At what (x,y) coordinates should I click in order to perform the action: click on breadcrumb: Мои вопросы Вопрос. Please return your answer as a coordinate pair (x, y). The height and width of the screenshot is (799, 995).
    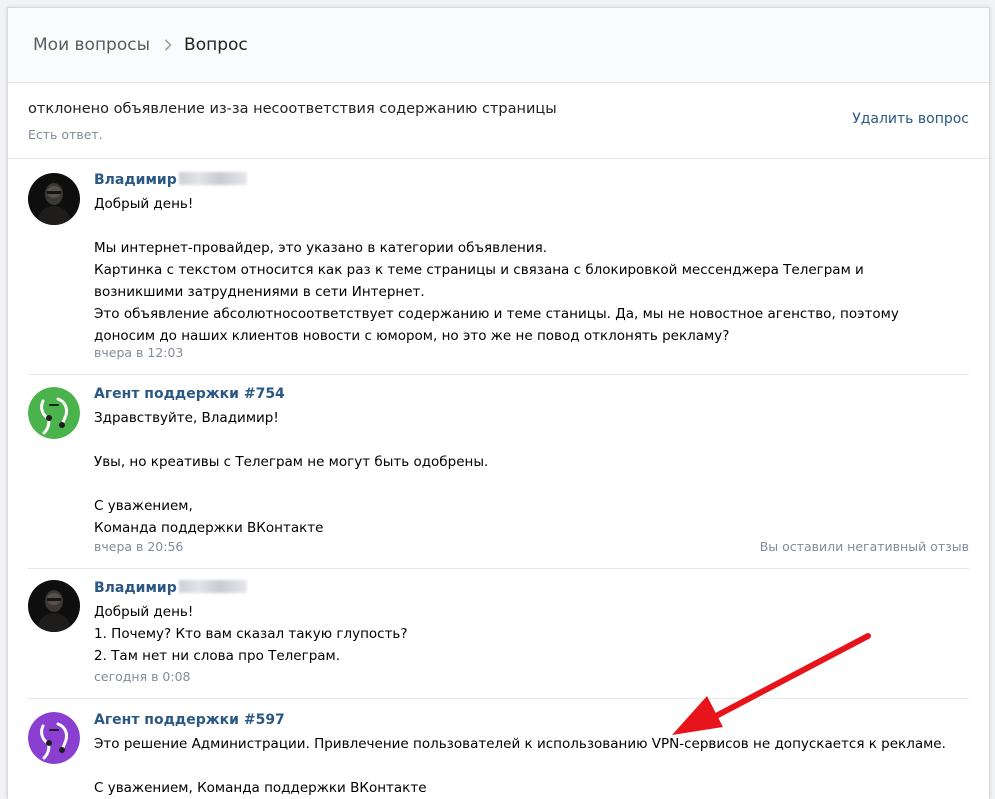
    Looking at the image, I should click on (498, 45).